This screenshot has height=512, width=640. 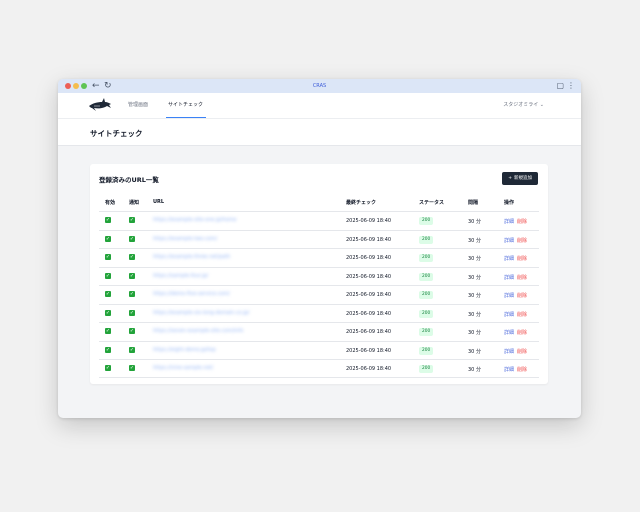 I want to click on app-header: 管理画面 サイトチェック スタジオミライ ⌄, so click(x=319, y=106).